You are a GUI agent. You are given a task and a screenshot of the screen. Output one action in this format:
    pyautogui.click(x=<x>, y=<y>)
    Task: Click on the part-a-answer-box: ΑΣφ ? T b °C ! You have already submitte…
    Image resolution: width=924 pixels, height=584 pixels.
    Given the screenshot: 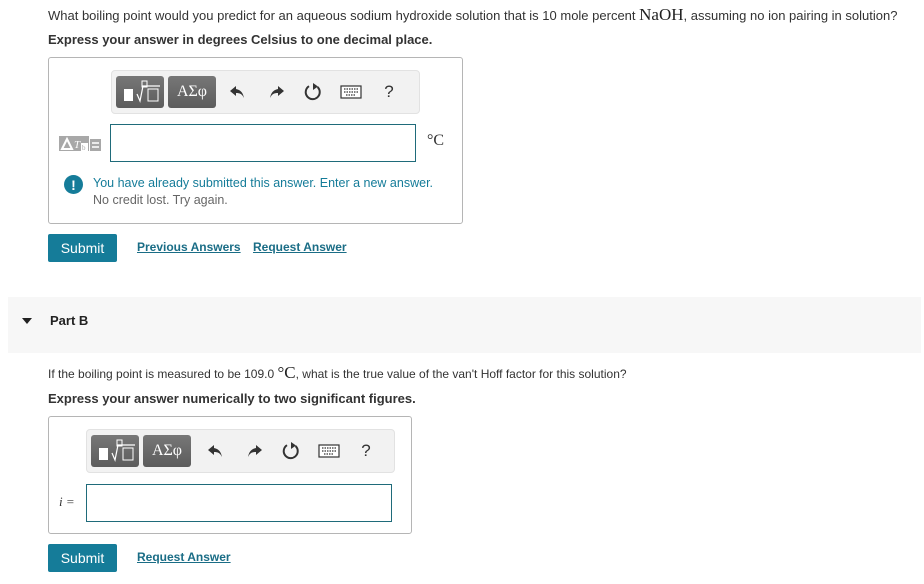 What is the action you would take?
    pyautogui.click(x=255, y=140)
    